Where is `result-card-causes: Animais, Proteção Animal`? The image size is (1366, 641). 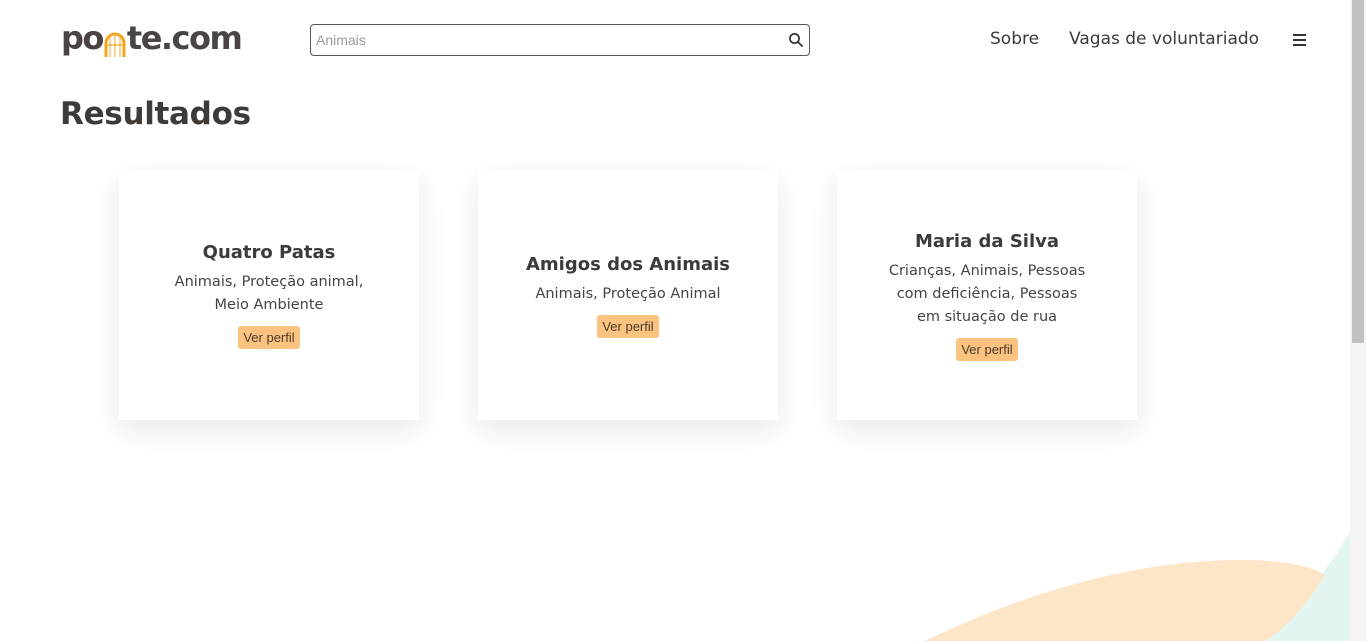 result-card-causes: Animais, Proteção Animal is located at coordinates (628, 293).